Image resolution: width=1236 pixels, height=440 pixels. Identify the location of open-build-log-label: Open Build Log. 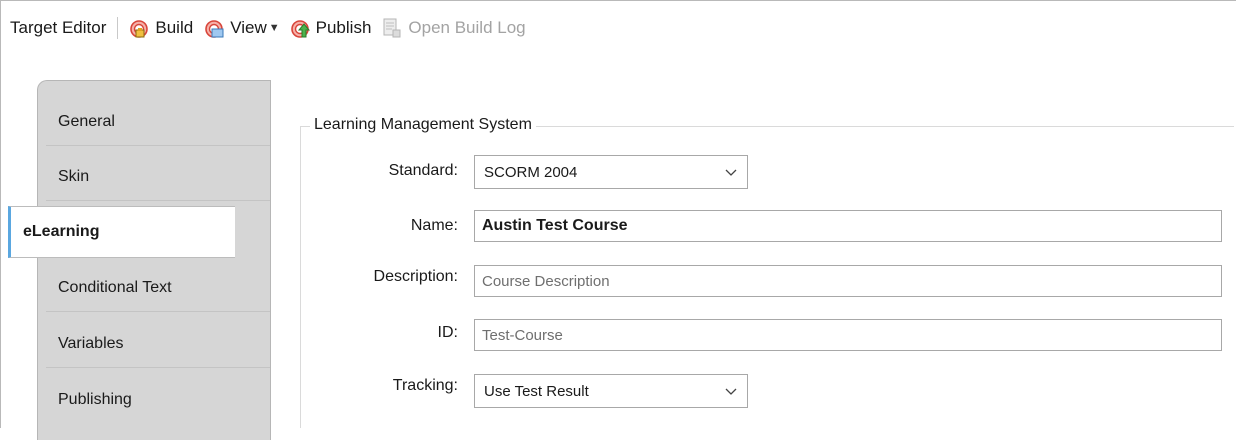
(467, 27).